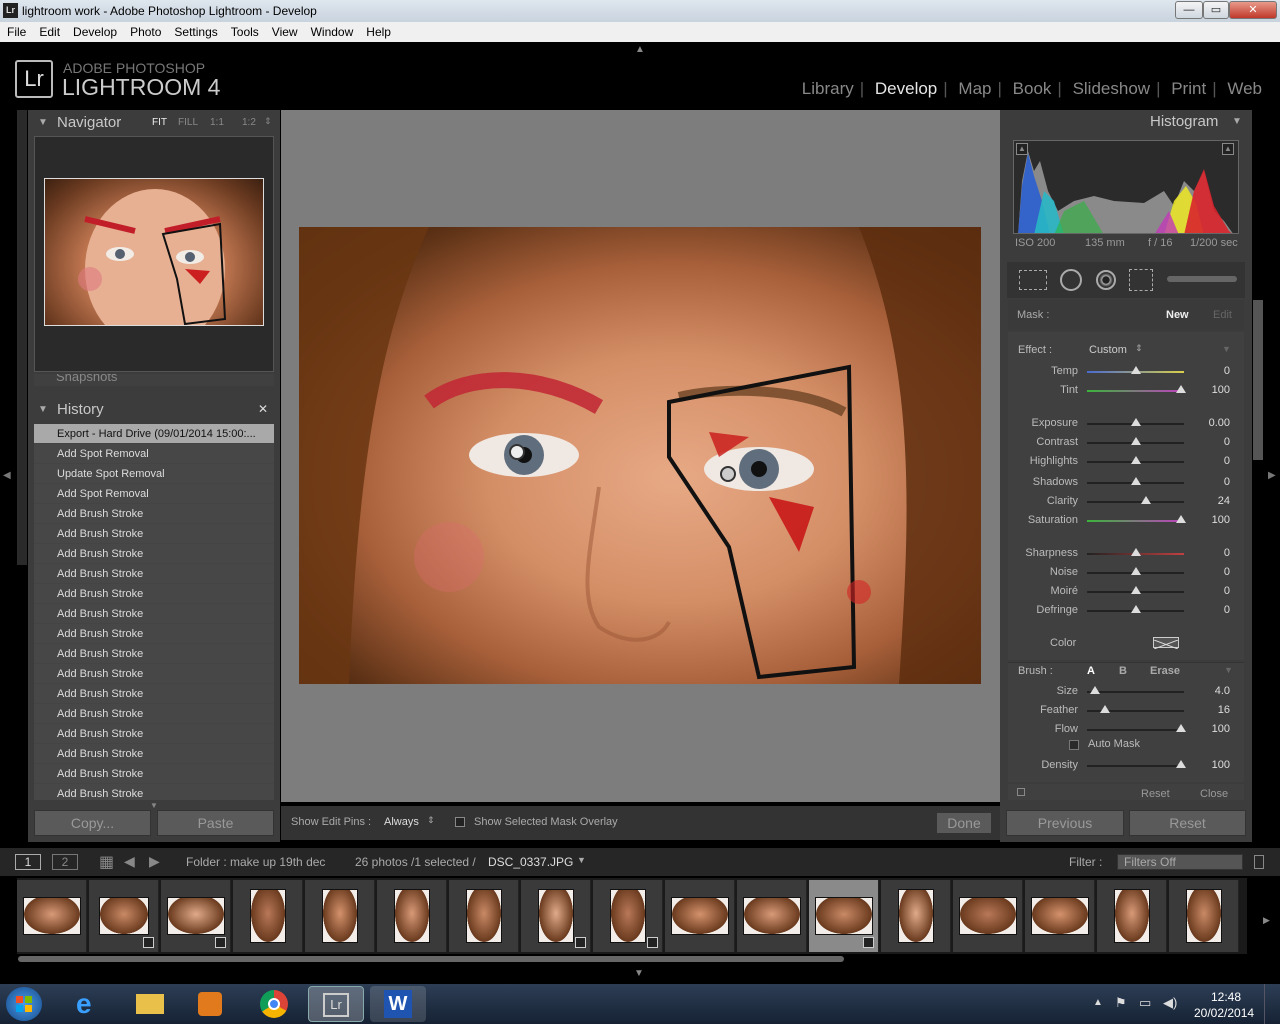 Image resolution: width=1280 pixels, height=1024 pixels. I want to click on color-swatch, so click(1166, 643).